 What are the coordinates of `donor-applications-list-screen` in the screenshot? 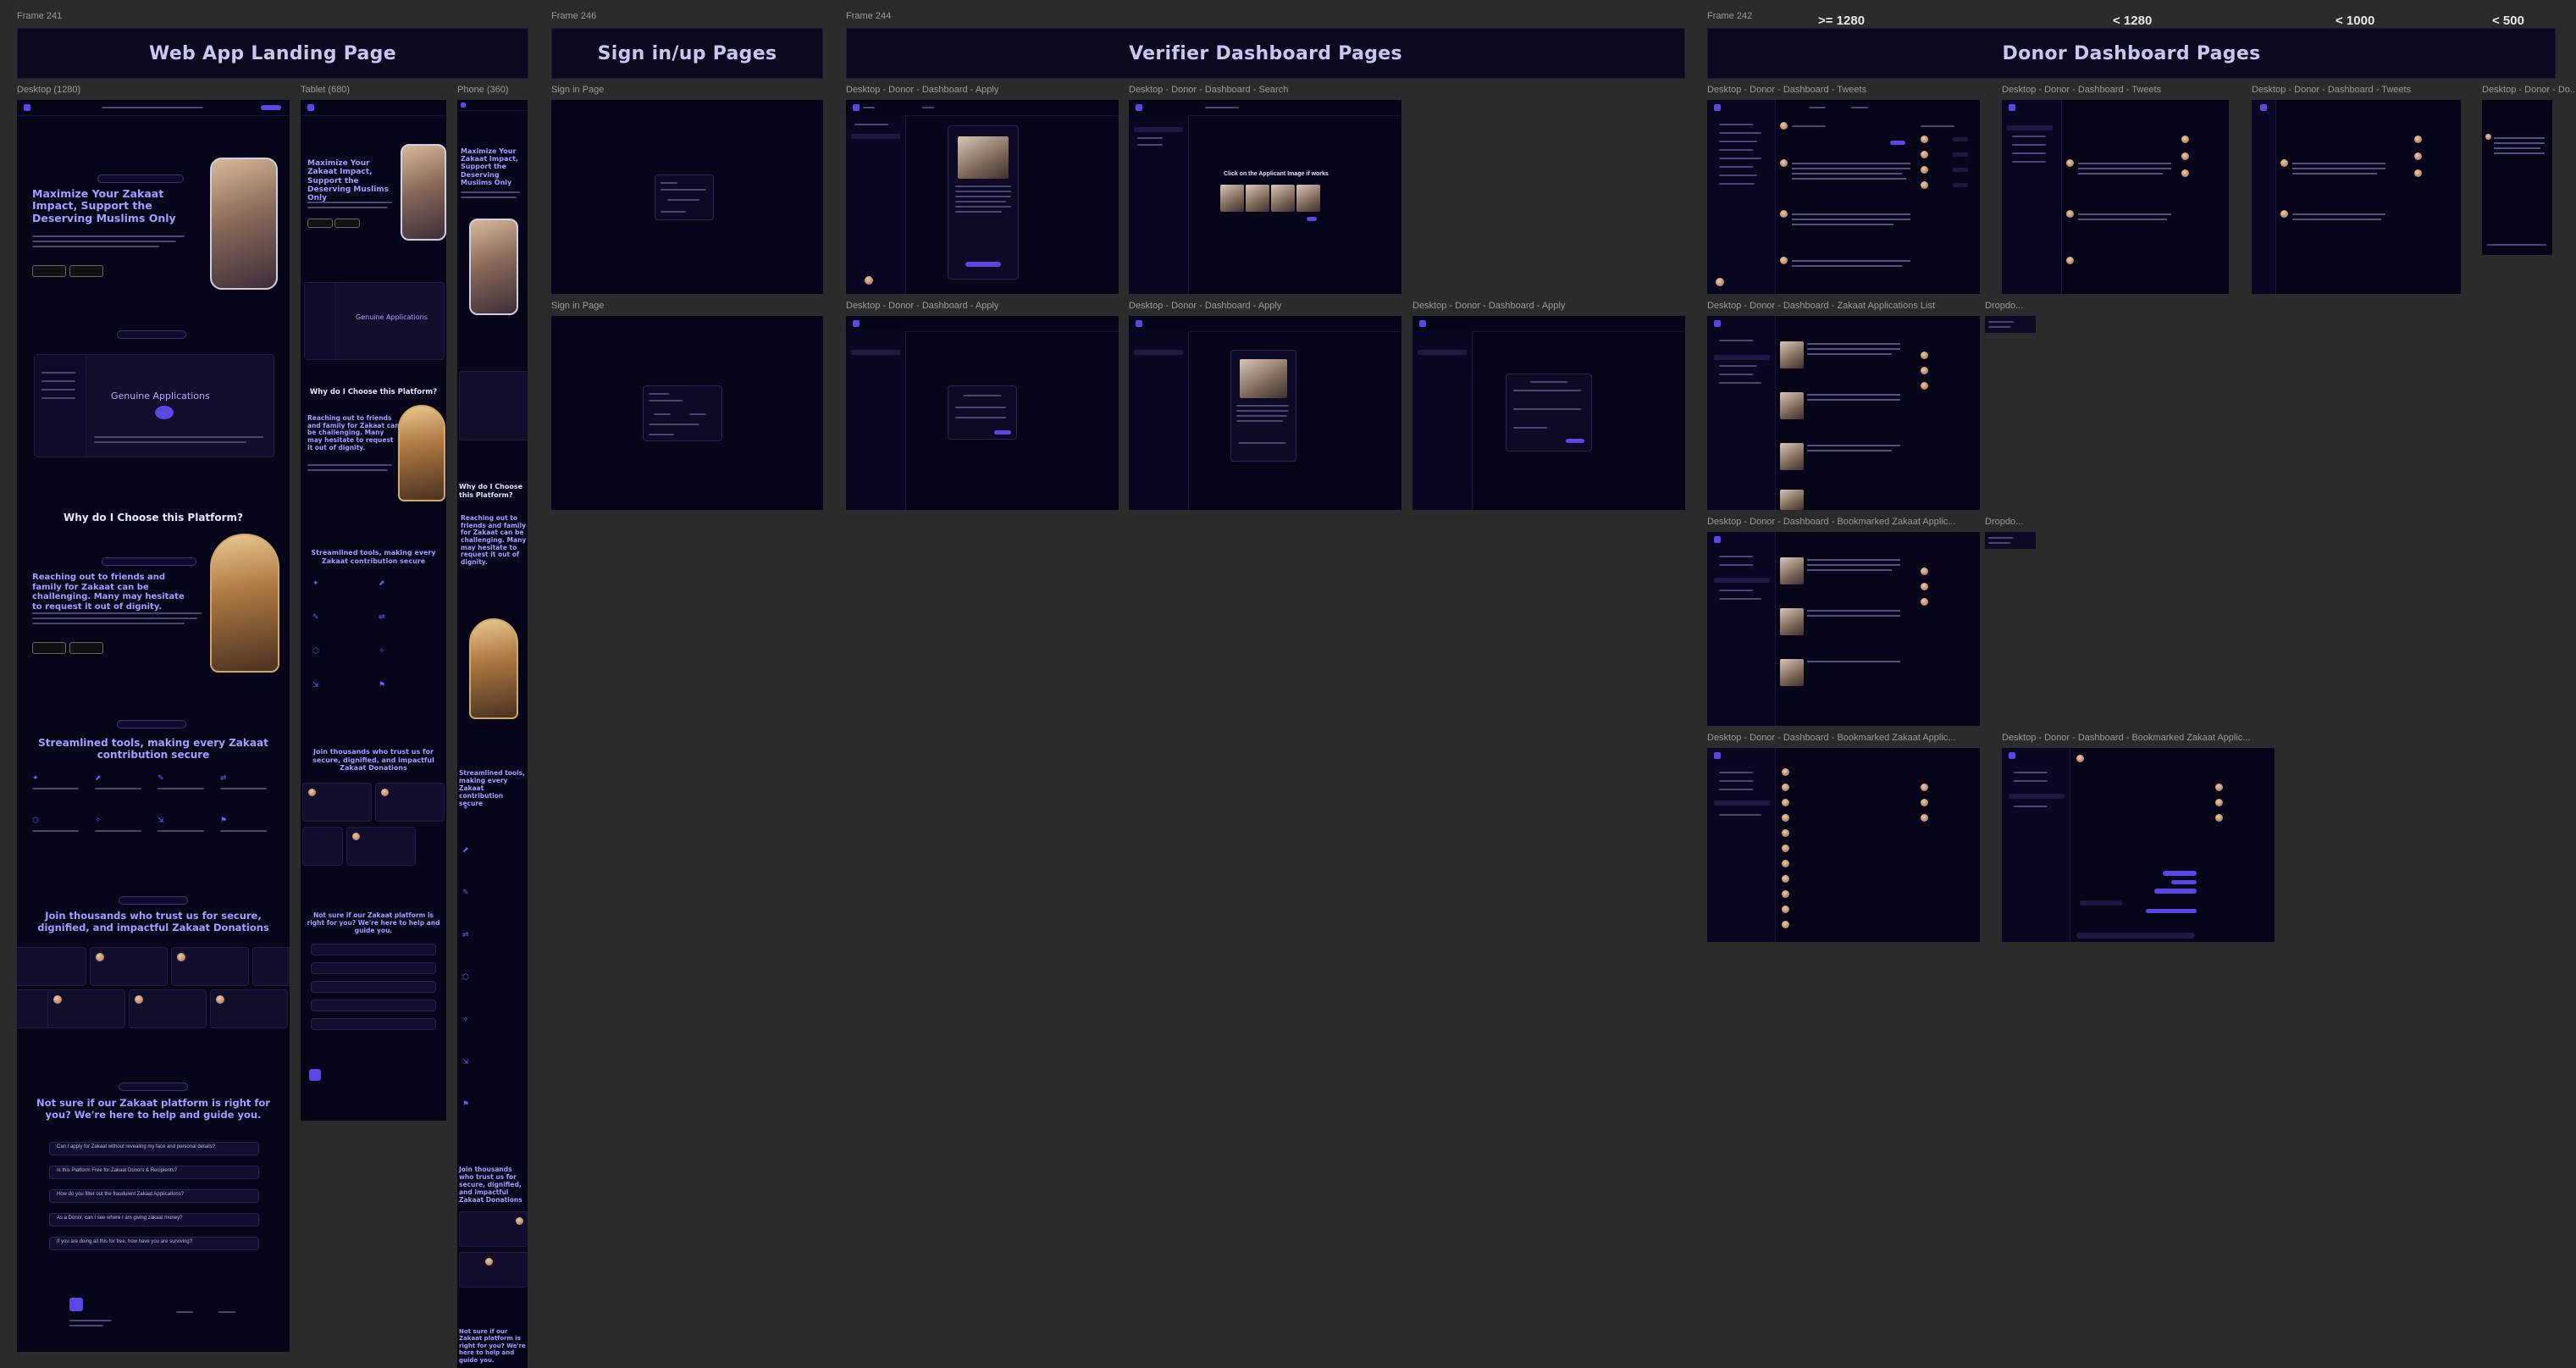 It's located at (1843, 413).